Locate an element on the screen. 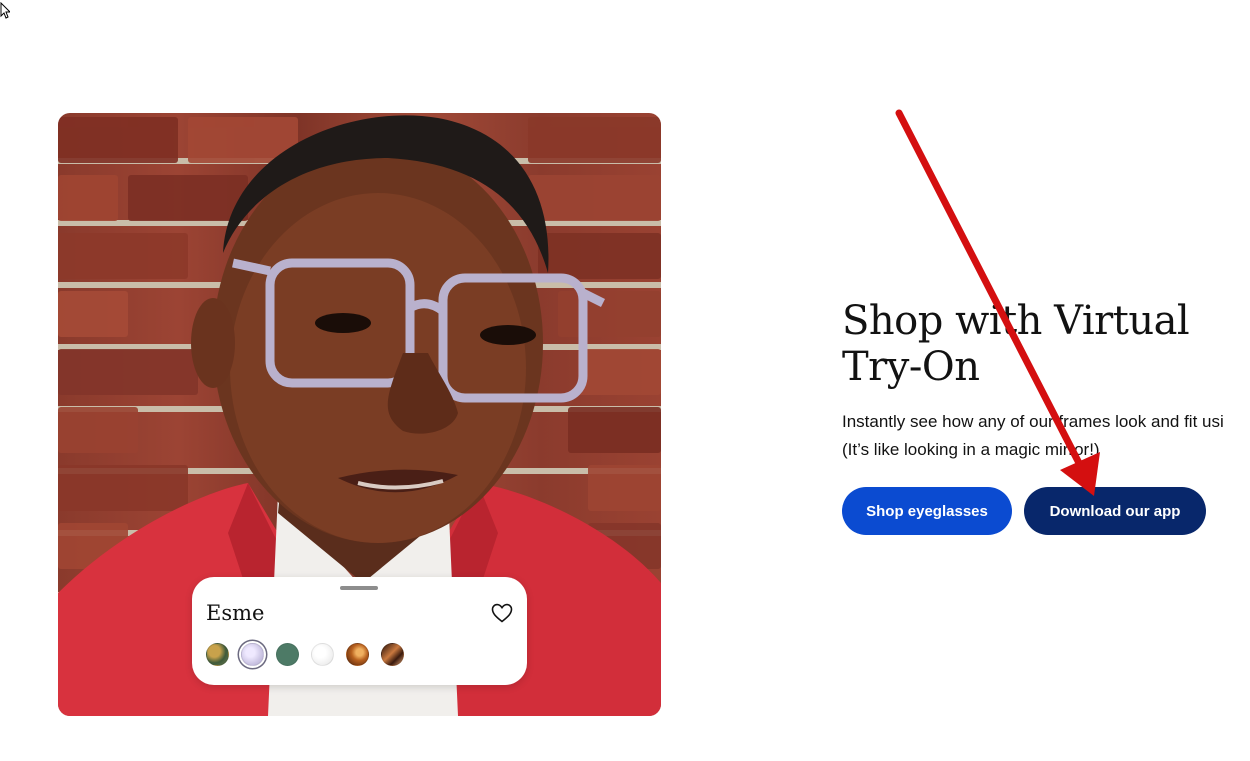  drag-handle is located at coordinates (359, 588).